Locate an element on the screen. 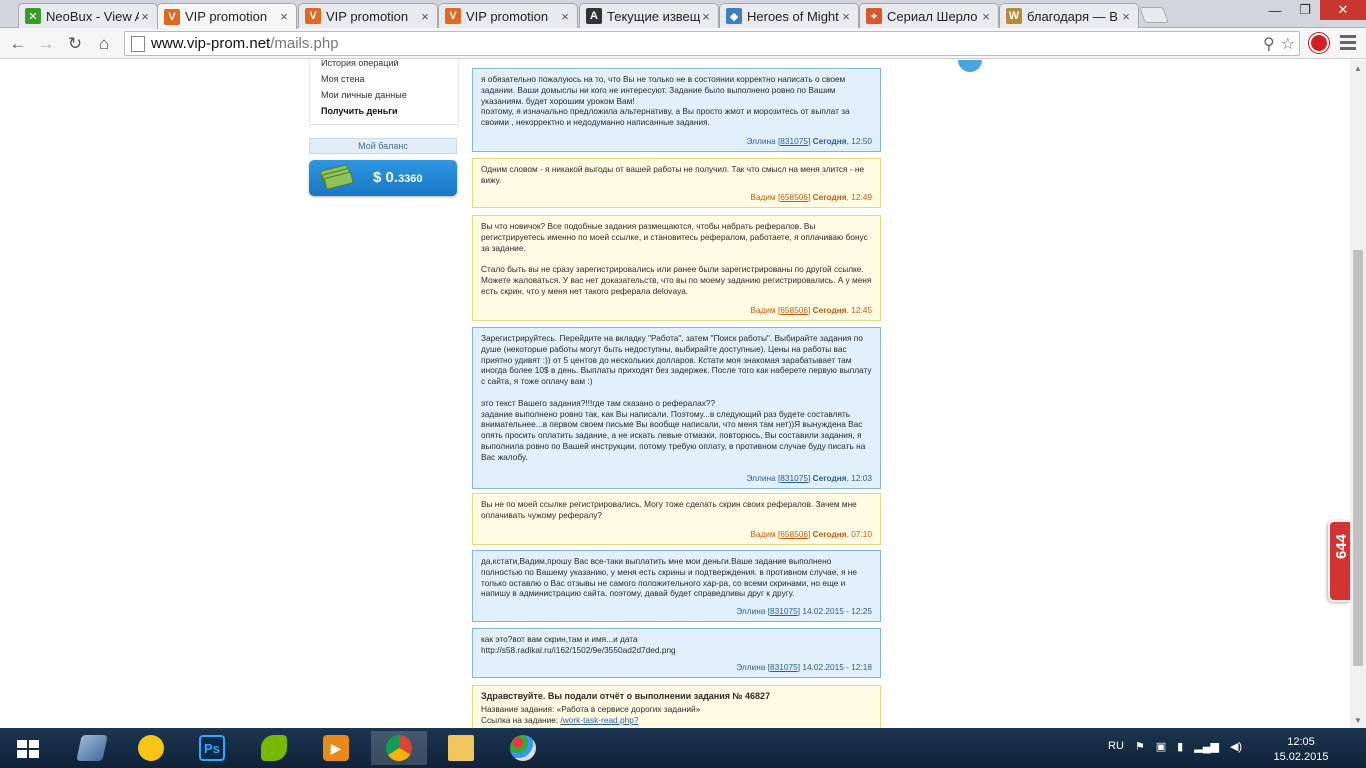 The height and width of the screenshot is (768, 1366). heroes-icon: ◆ is located at coordinates (734, 16).